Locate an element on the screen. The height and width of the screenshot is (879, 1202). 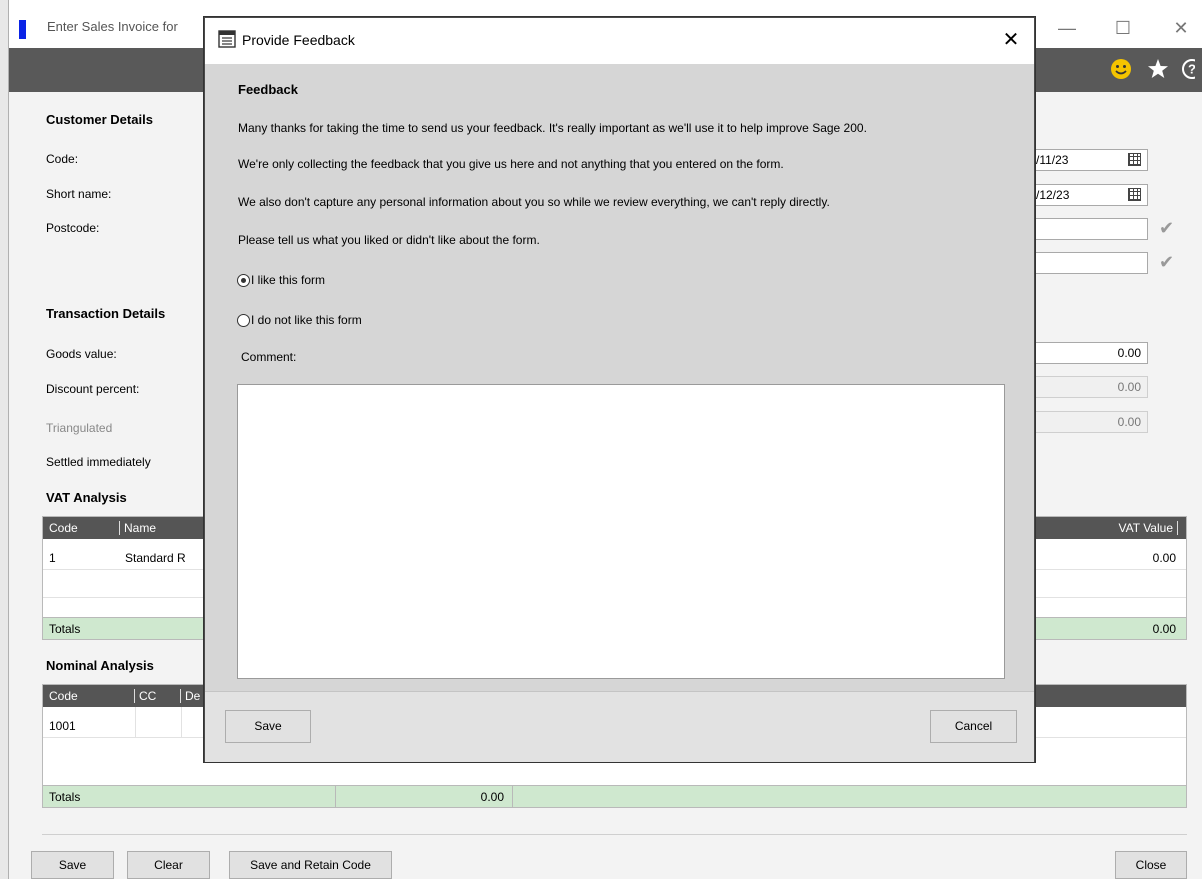
vat-col-vat-value: VAT Value is located at coordinates (1148, 528).